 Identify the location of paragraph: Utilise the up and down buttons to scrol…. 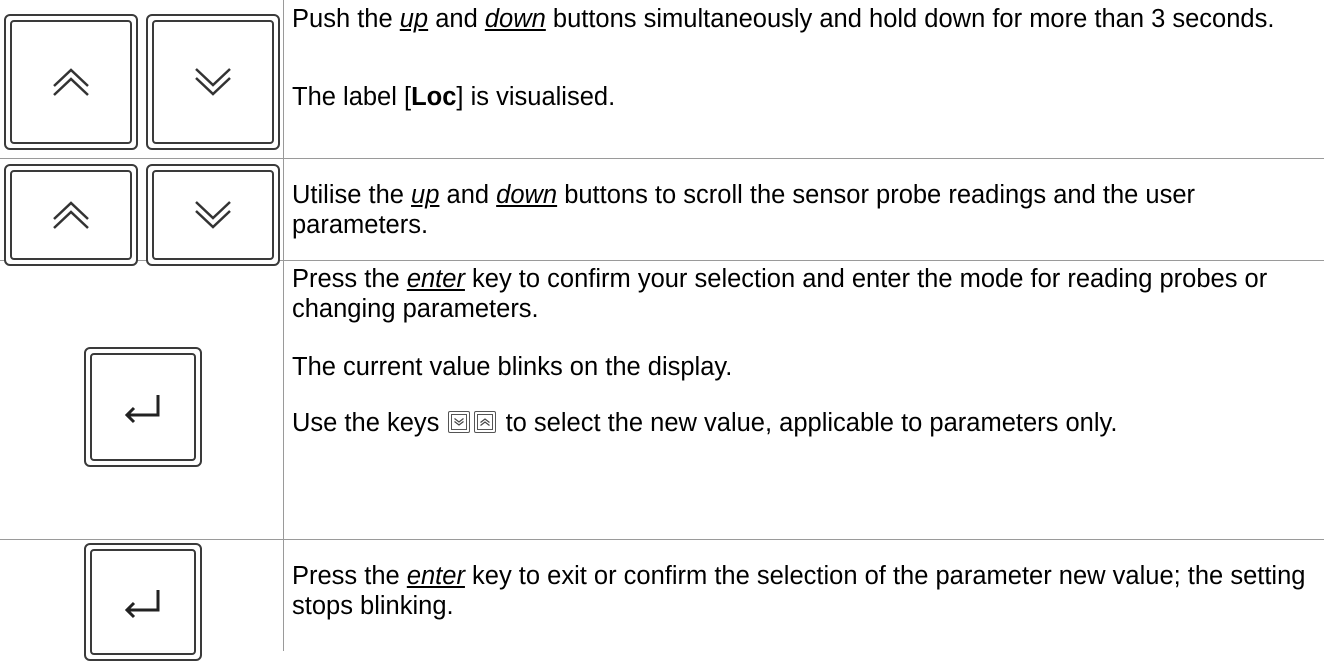
(743, 210).